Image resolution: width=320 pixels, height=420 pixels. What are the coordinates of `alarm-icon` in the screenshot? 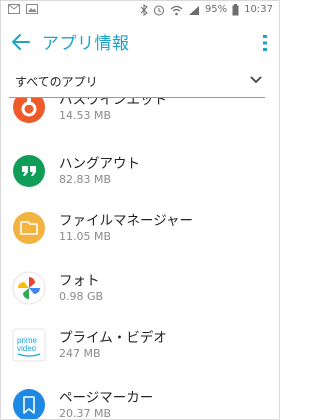 It's located at (158, 10).